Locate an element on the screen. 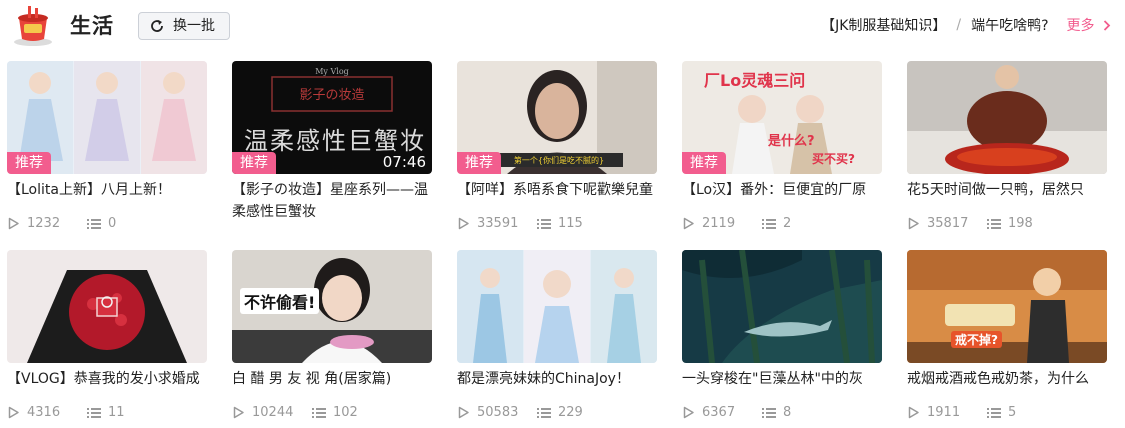 The width and height of the screenshot is (1125, 428). danmaku-count: 8 is located at coordinates (787, 412).